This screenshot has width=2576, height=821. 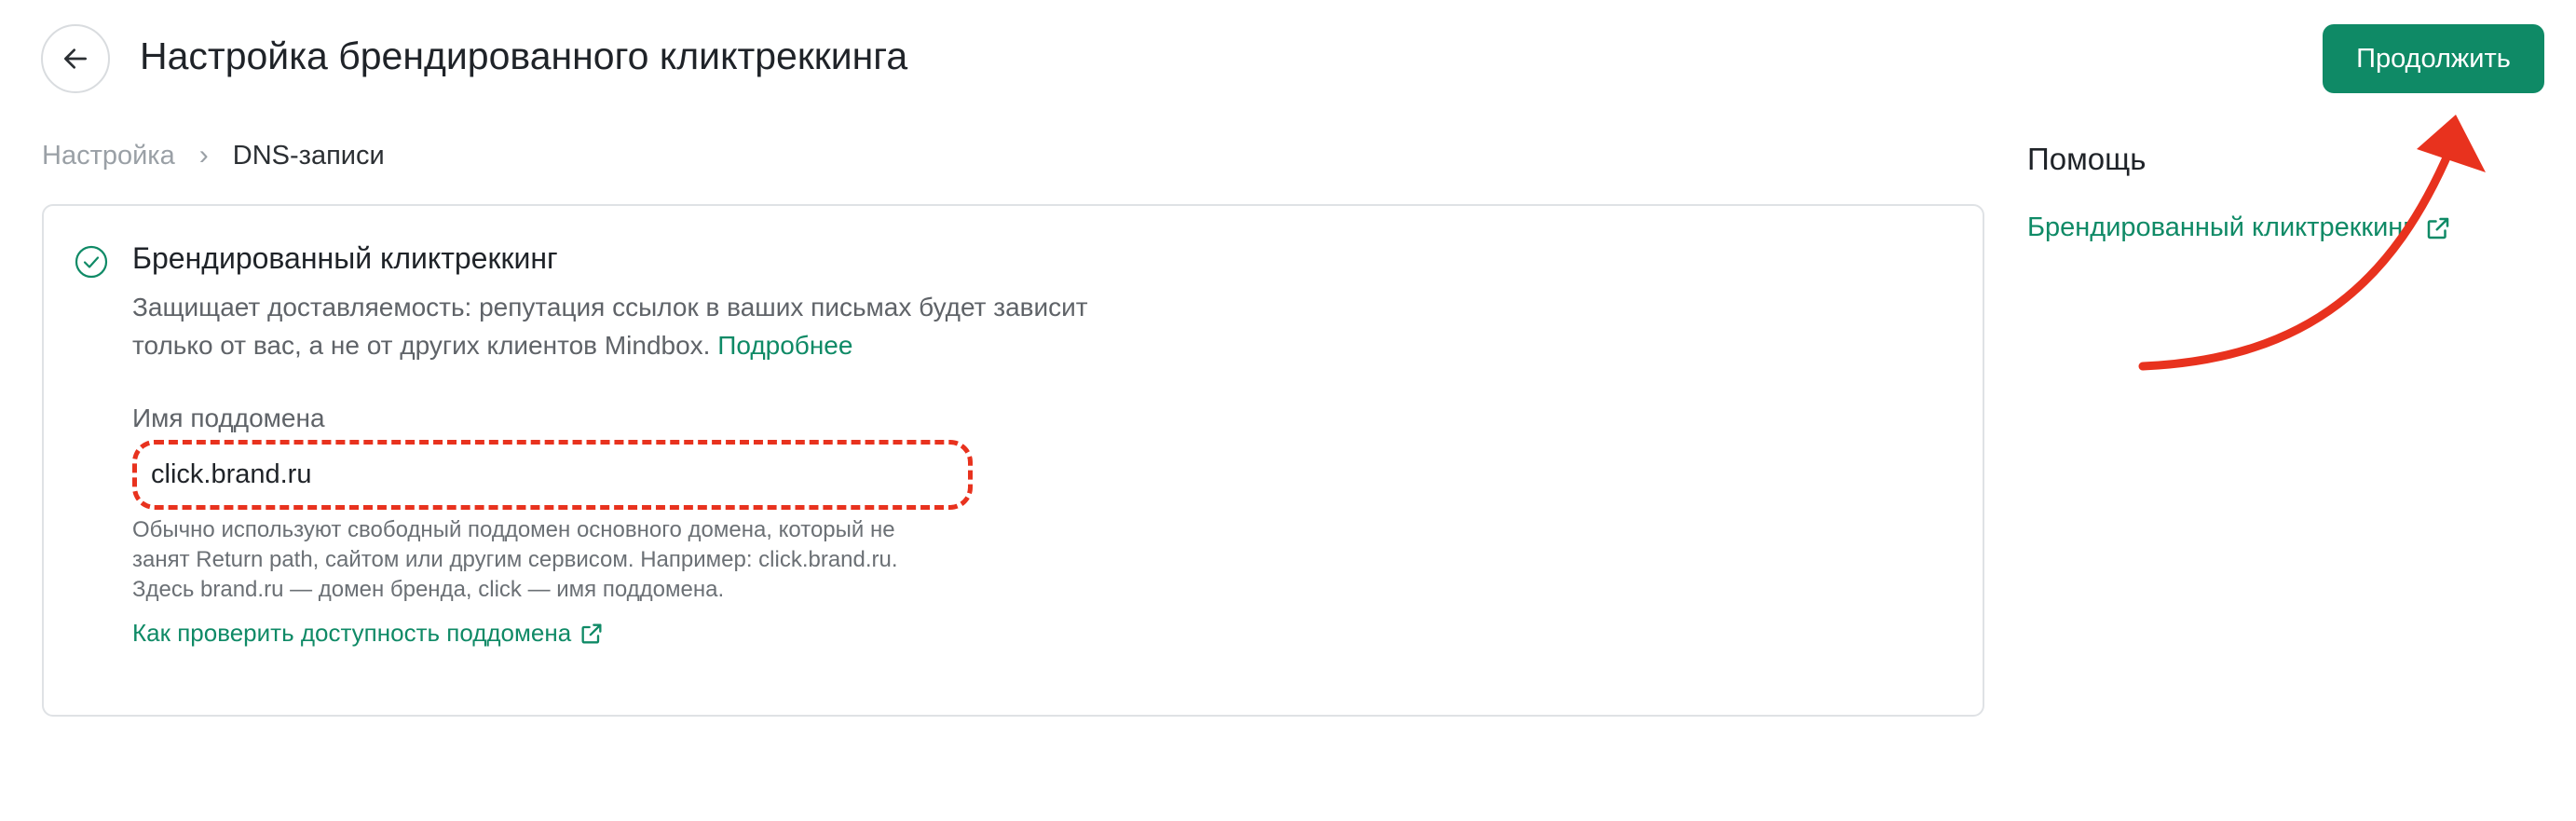 I want to click on subdomain-label: Имя поддомена, so click(x=228, y=418).